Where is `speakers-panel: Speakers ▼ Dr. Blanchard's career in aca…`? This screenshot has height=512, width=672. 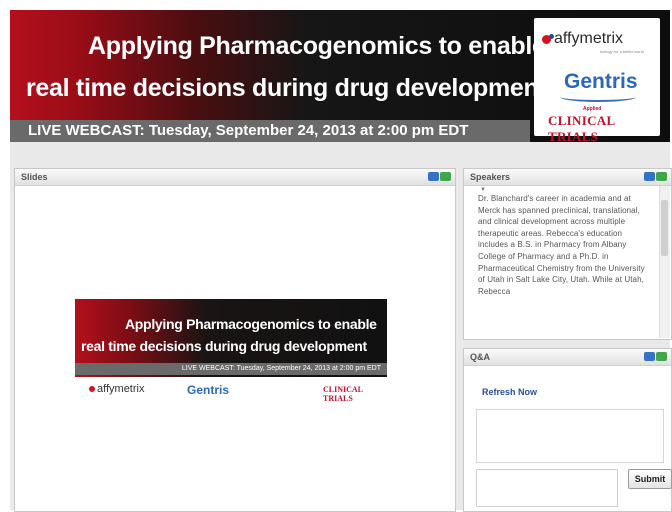 speakers-panel: Speakers ▼ Dr. Blanchard's career in aca… is located at coordinates (567, 254).